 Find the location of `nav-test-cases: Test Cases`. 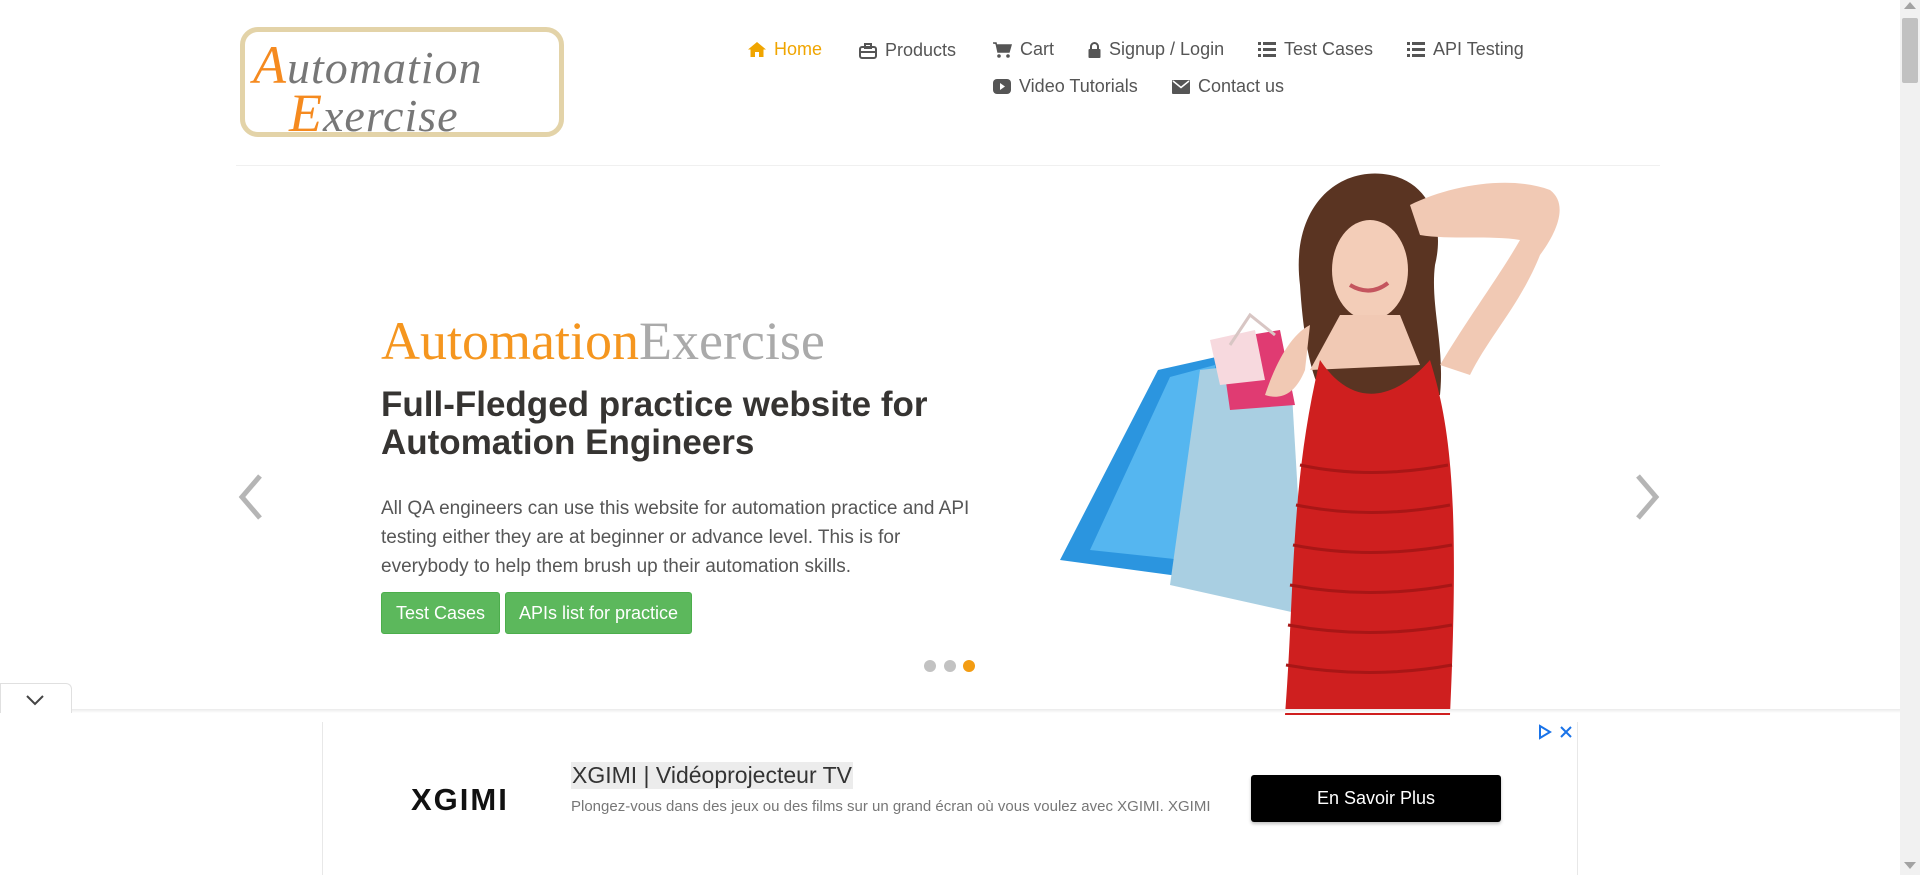

nav-test-cases: Test Cases is located at coordinates (1315, 49).